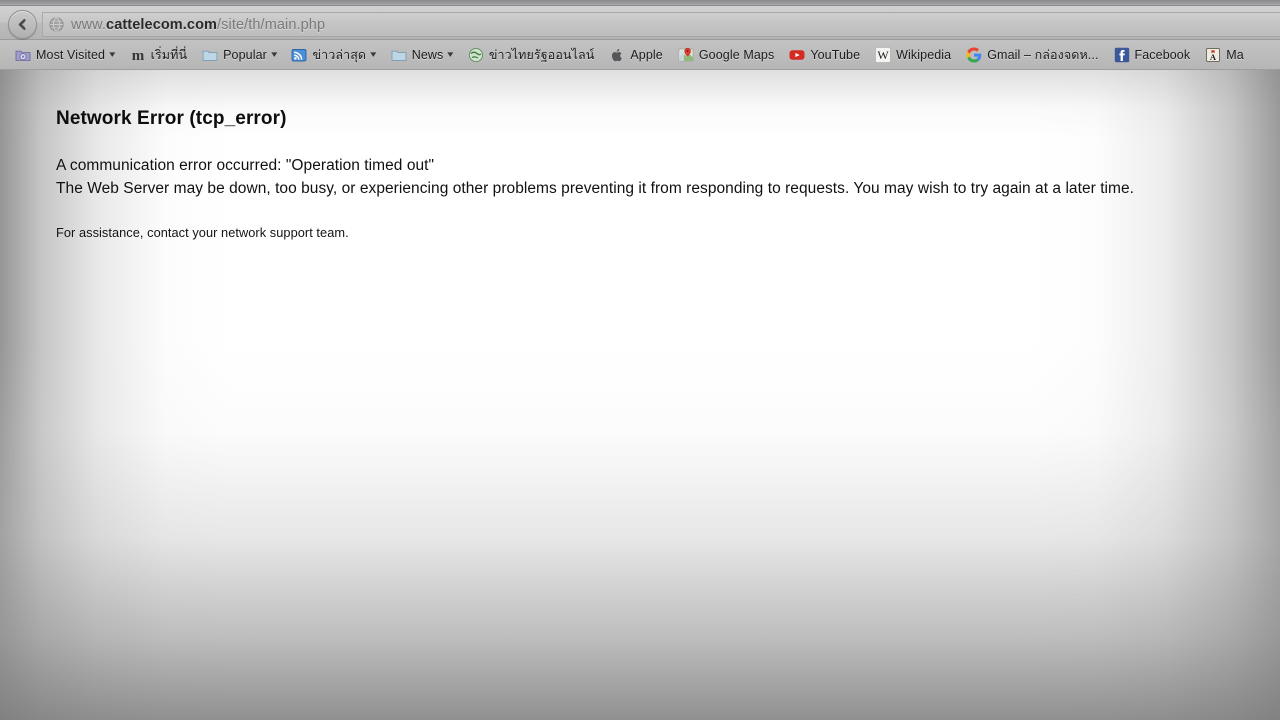 The width and height of the screenshot is (1280, 720). What do you see at coordinates (89, 24) in the screenshot?
I see `url-prefix: www.` at bounding box center [89, 24].